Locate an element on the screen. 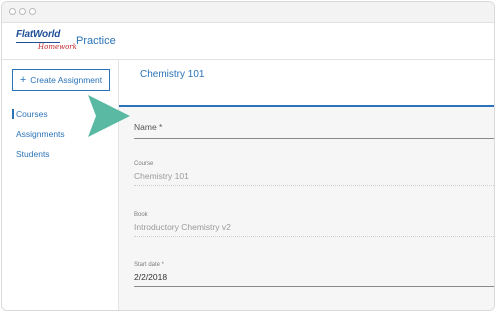 This screenshot has height=312, width=496. course-field: Course Chemistry 101 is located at coordinates (314, 173).